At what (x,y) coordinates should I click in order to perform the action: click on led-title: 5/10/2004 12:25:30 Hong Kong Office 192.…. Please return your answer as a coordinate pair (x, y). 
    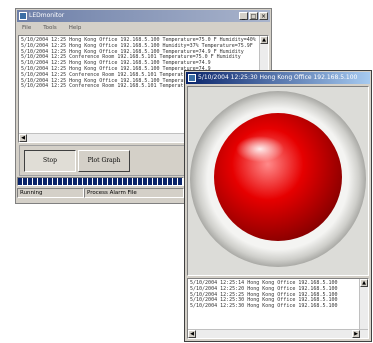
    Looking at the image, I should click on (278, 77).